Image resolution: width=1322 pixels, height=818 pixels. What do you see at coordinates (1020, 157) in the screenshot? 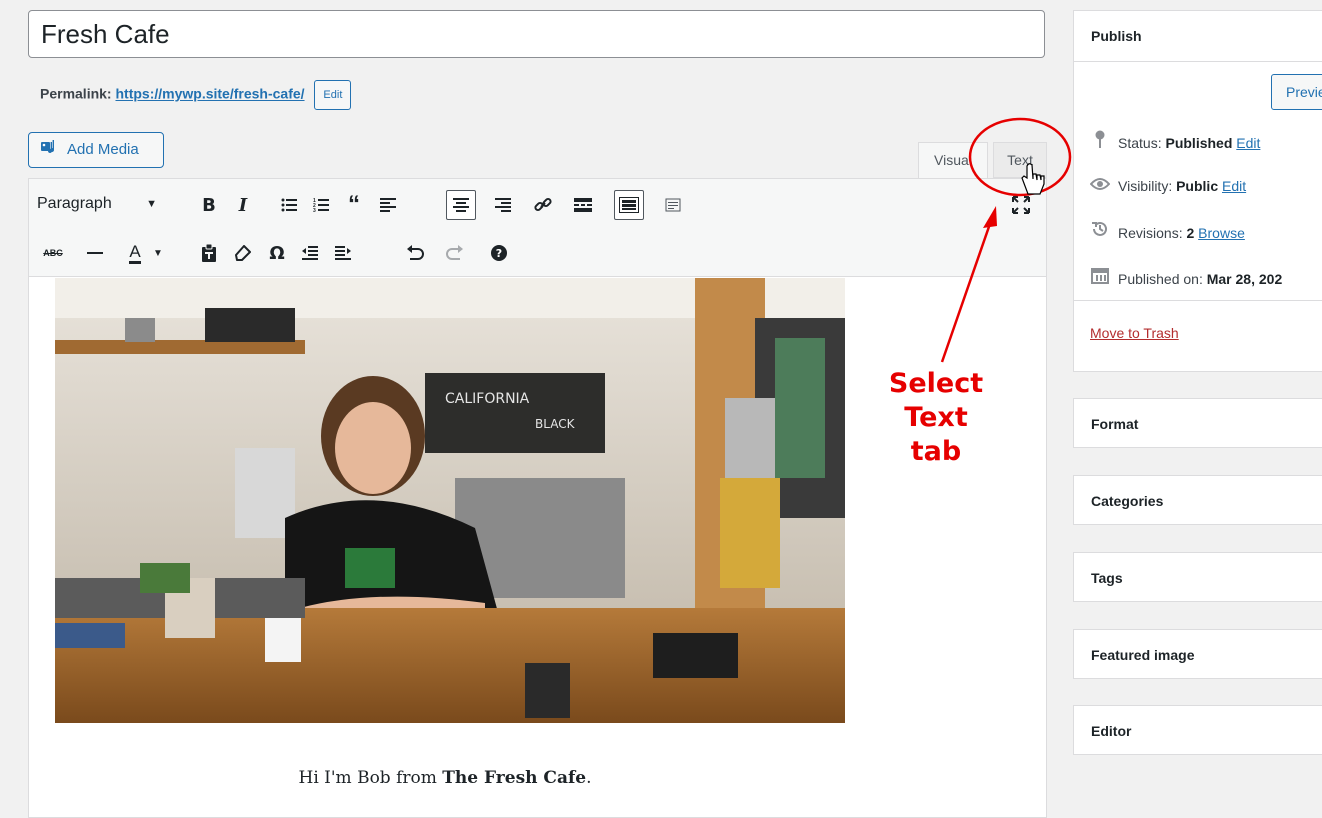
I see `highlight-circle` at bounding box center [1020, 157].